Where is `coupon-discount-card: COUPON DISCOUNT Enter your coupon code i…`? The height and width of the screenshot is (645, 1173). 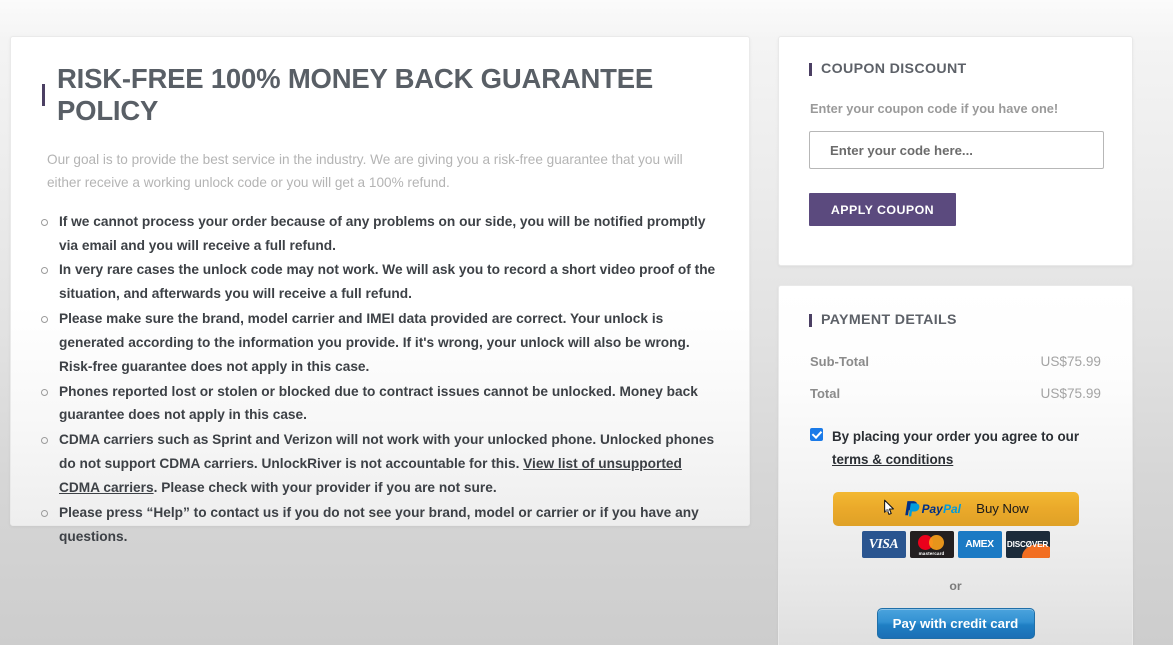
coupon-discount-card: COUPON DISCOUNT Enter your coupon code i… is located at coordinates (955, 151).